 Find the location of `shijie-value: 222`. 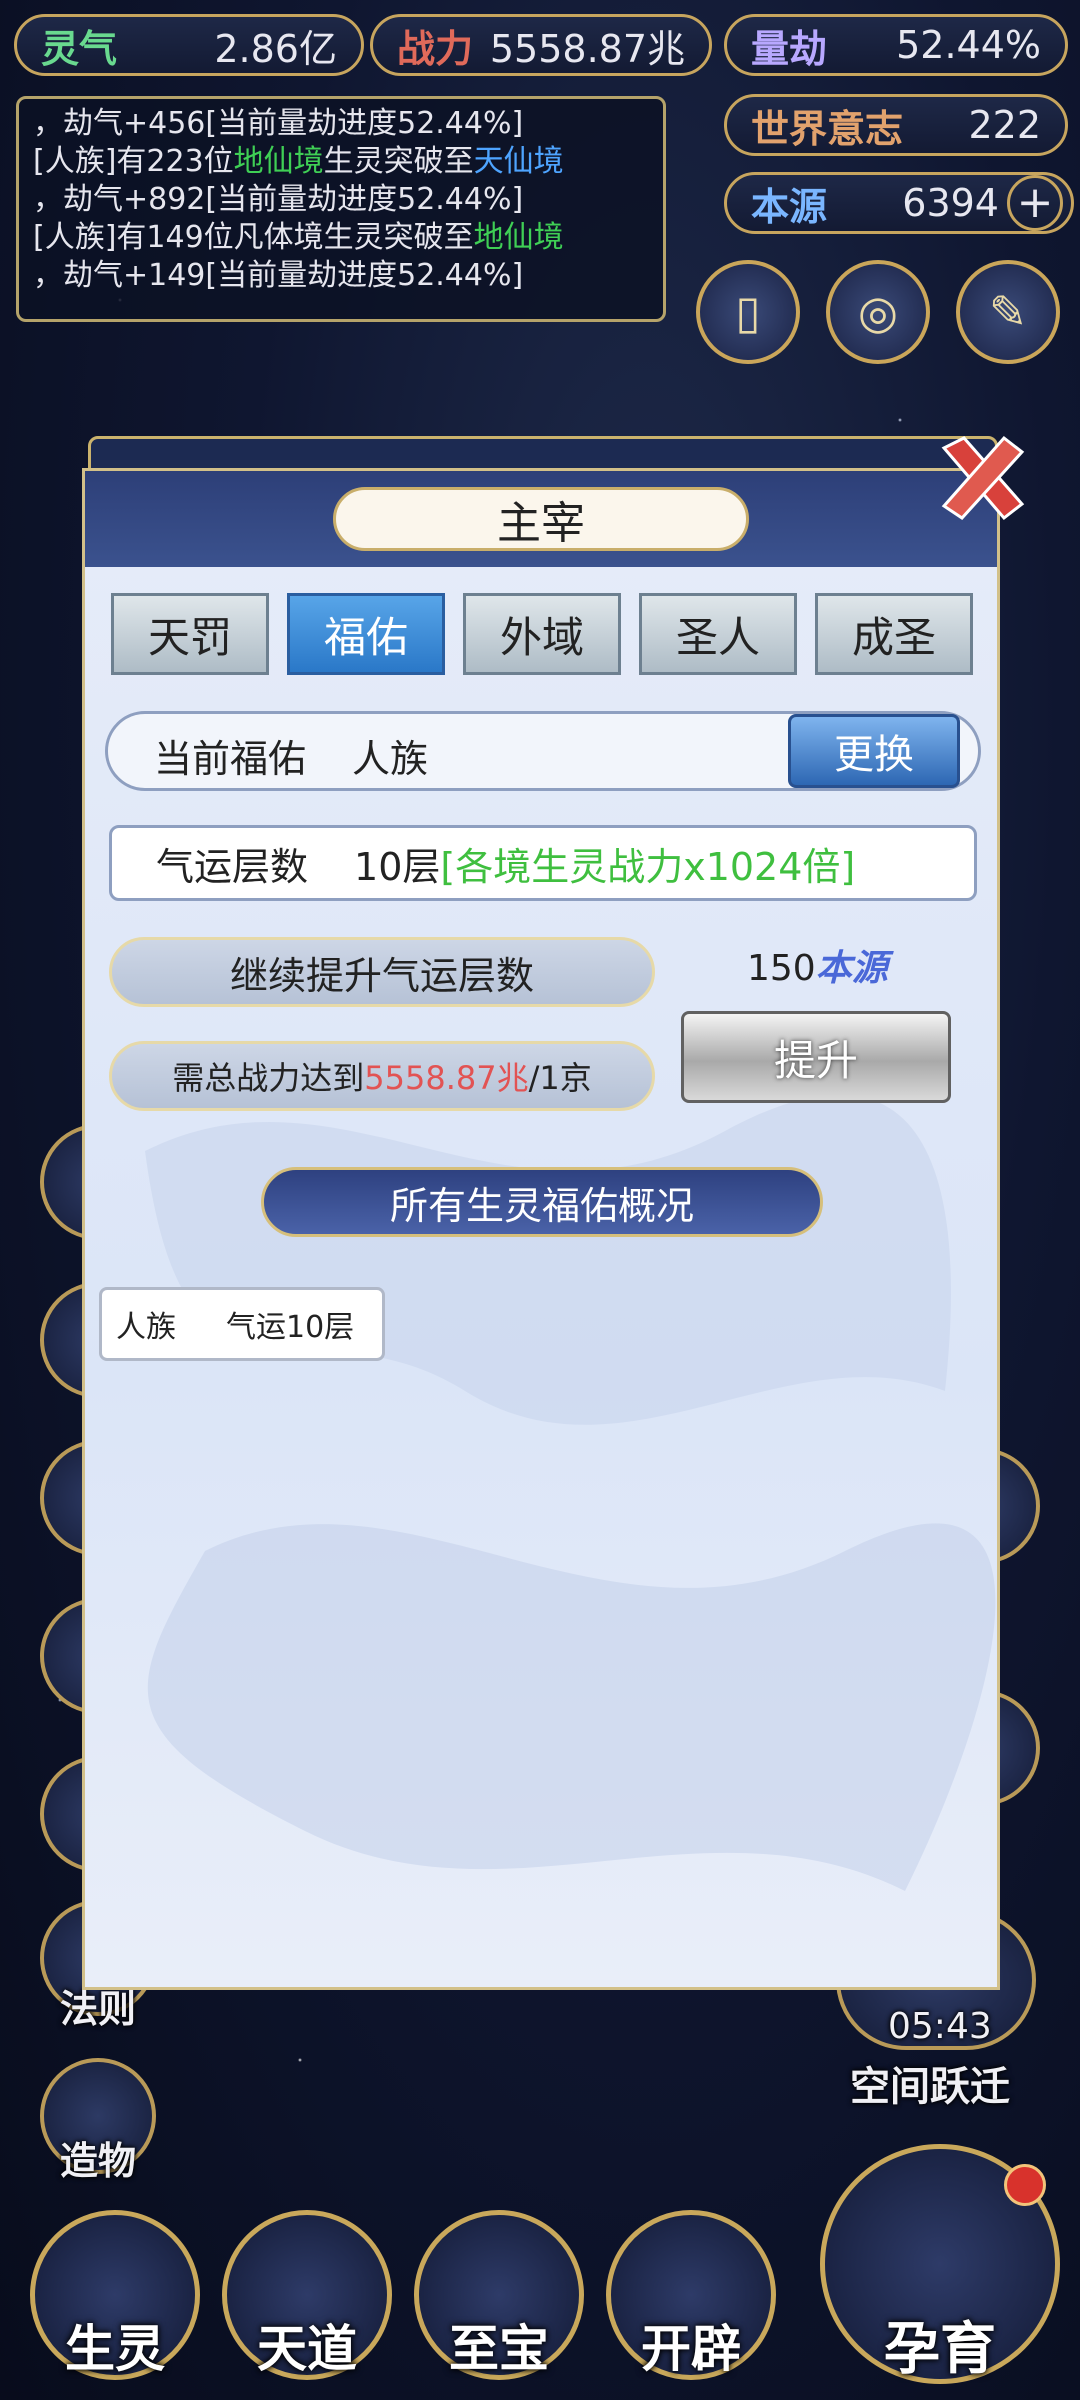

shijie-value: 222 is located at coordinates (1004, 125).